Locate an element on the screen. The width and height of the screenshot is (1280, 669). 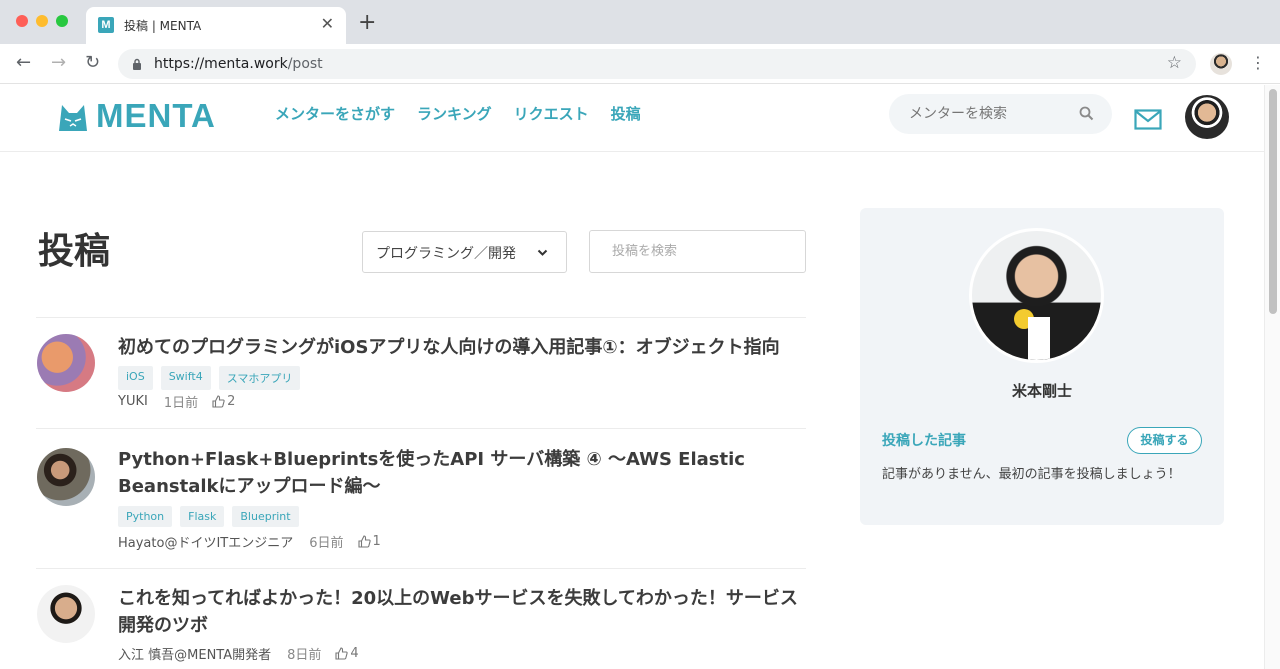
tab-title: 投稿 | MENTA is located at coordinates (163, 26).